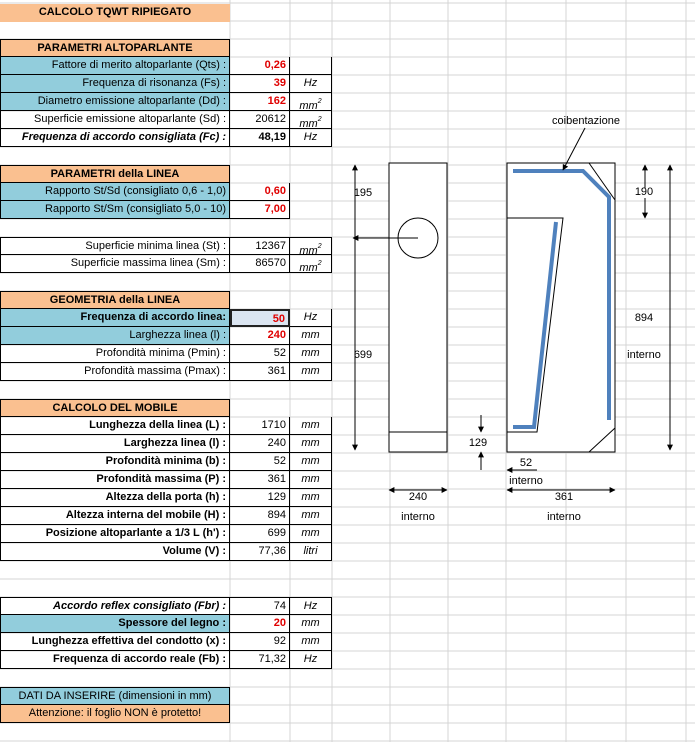 The height and width of the screenshot is (742, 695). What do you see at coordinates (586, 121) in the screenshot?
I see `insulation-label: coibentazione` at bounding box center [586, 121].